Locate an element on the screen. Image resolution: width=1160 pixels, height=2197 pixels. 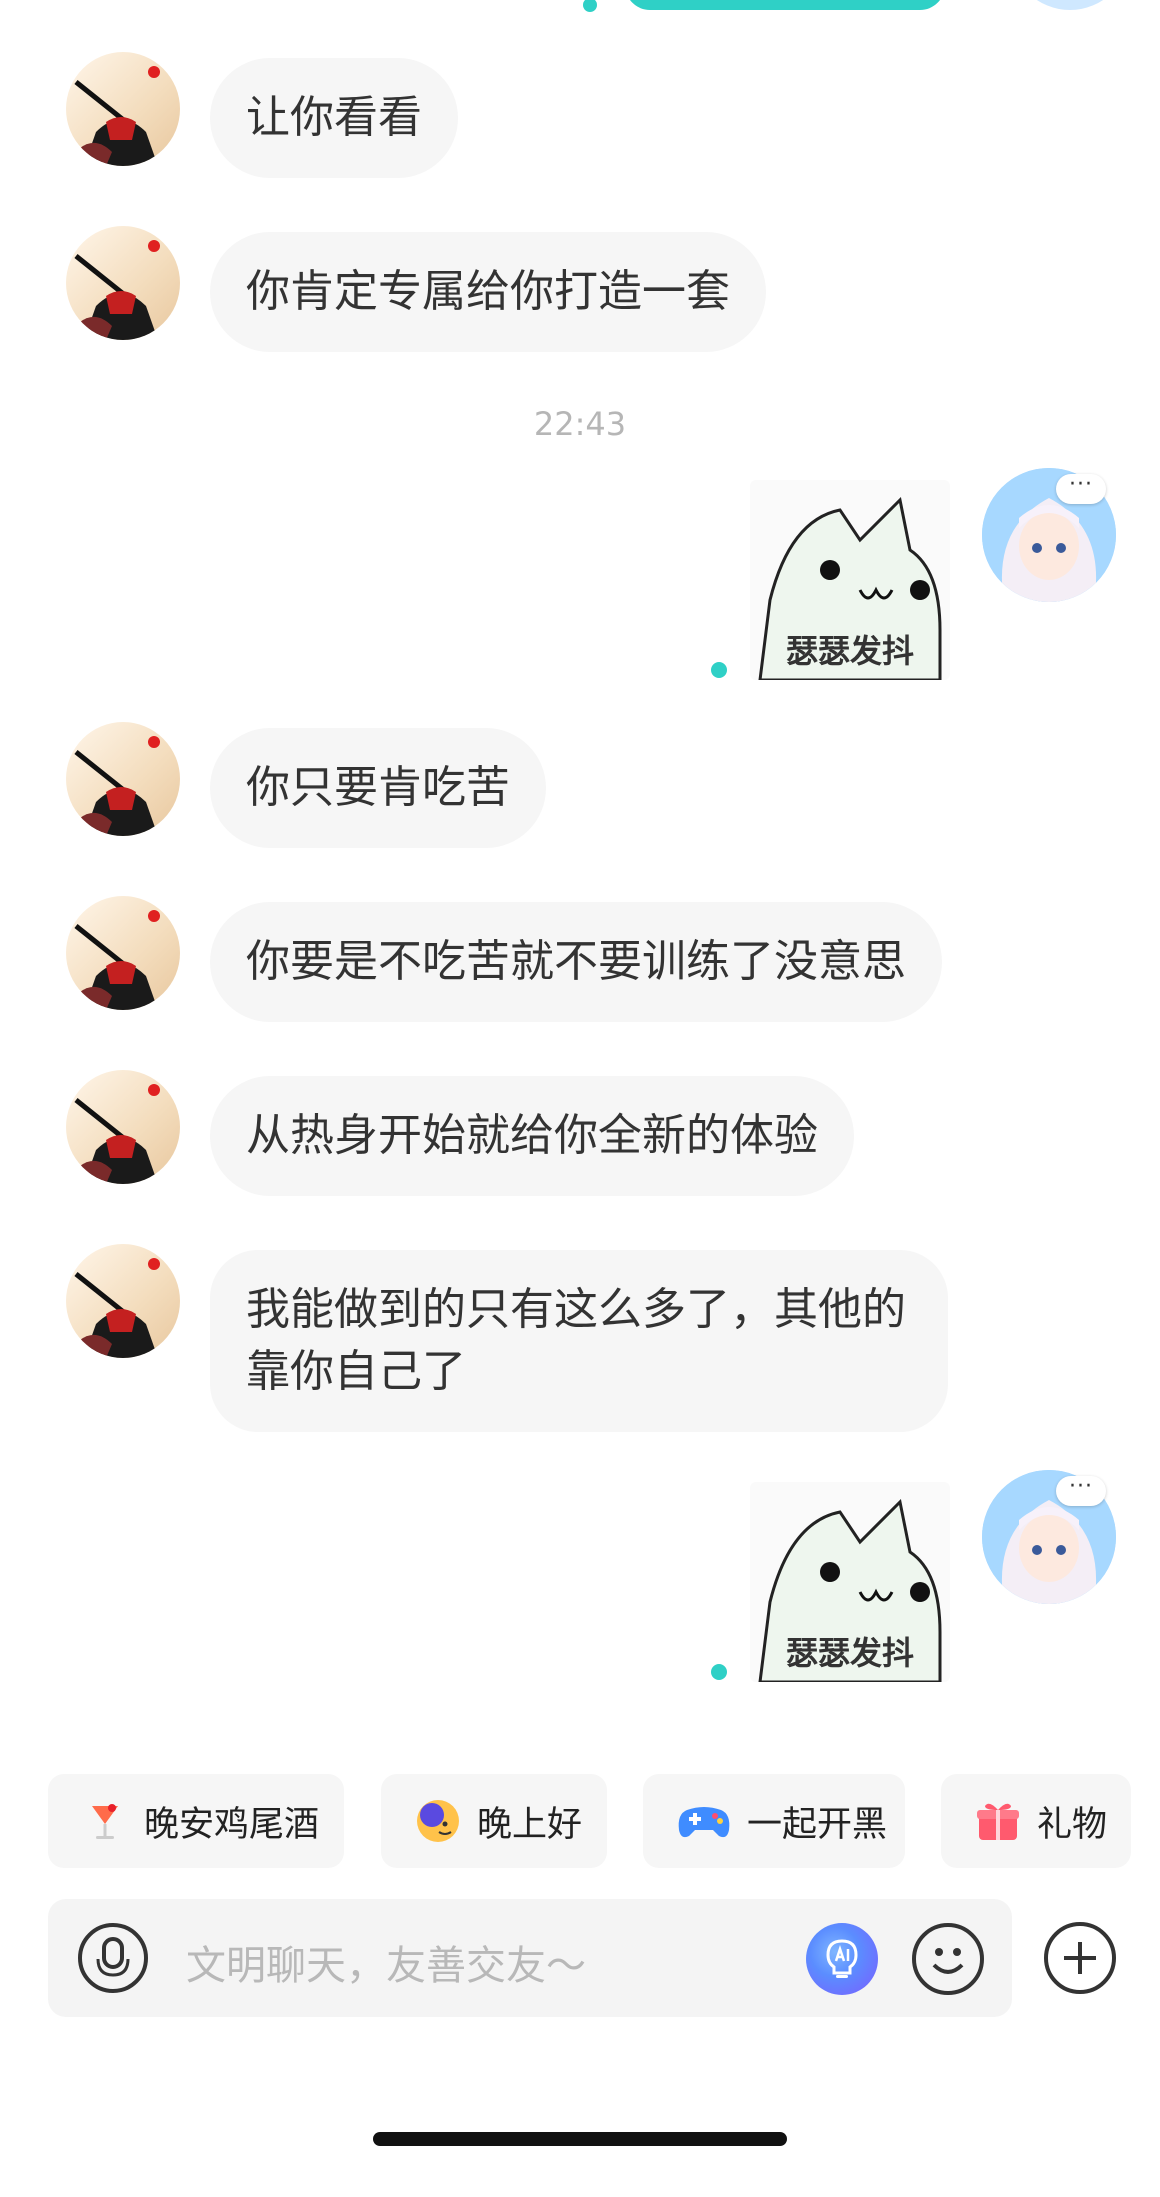
gift-icon is located at coordinates (998, 1821).